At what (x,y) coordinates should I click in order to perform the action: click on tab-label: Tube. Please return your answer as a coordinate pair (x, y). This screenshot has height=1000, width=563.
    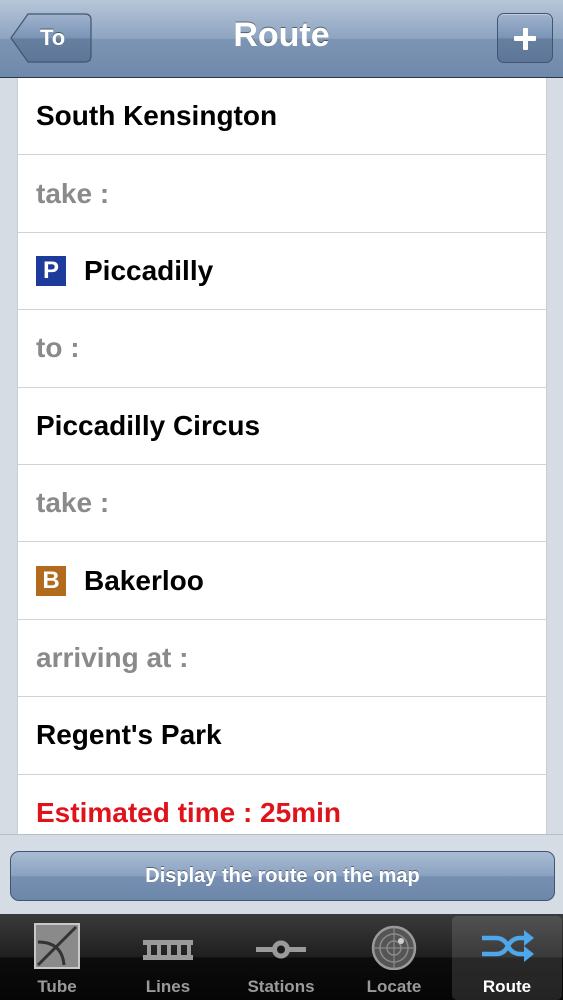
    Looking at the image, I should click on (57, 986).